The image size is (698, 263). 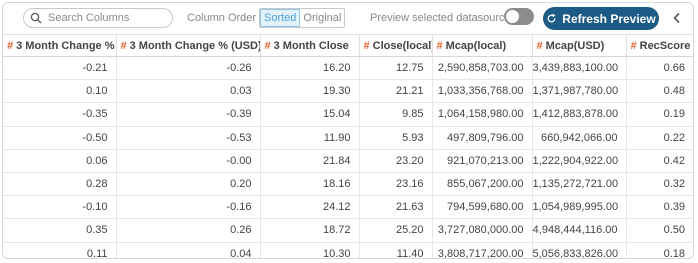 I want to click on table-cell: 25.20, so click(x=396, y=230).